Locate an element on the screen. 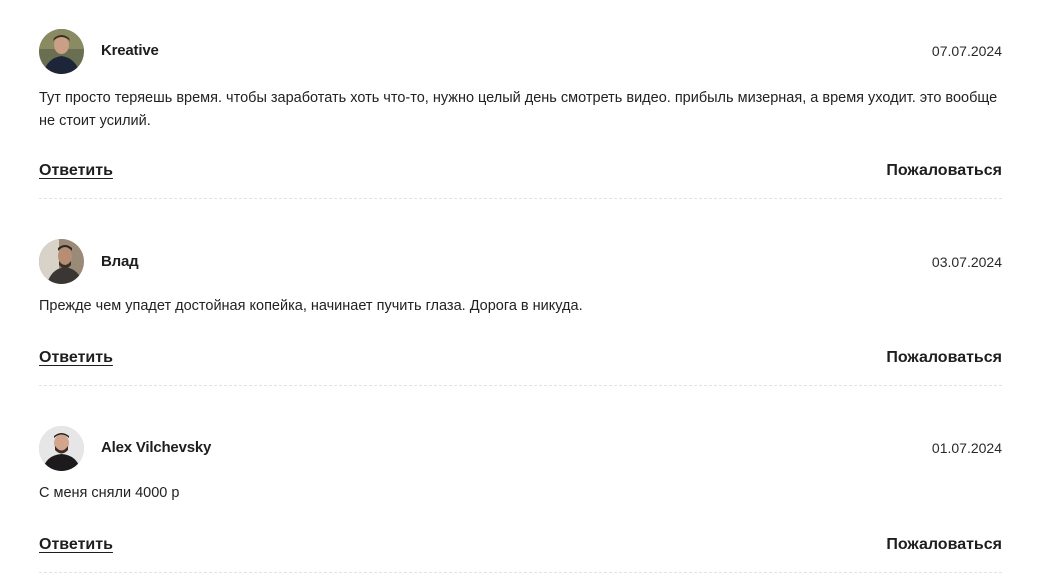 The image size is (1043, 582). comment-date: 07.07.2024 is located at coordinates (966, 51).